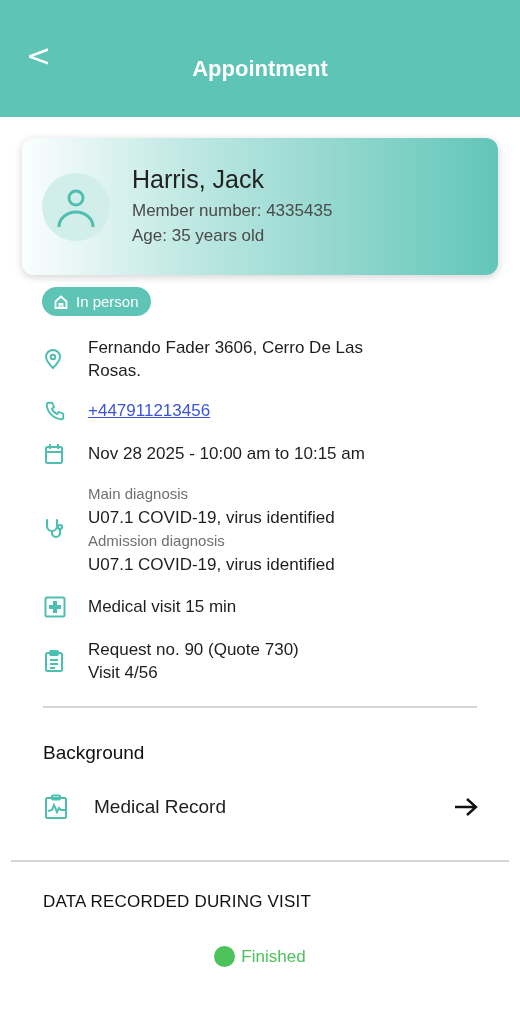 This screenshot has height=1024, width=520. Describe the element at coordinates (178, 902) in the screenshot. I see `section-heading: DATA RECORDED DURING VISIT` at that location.